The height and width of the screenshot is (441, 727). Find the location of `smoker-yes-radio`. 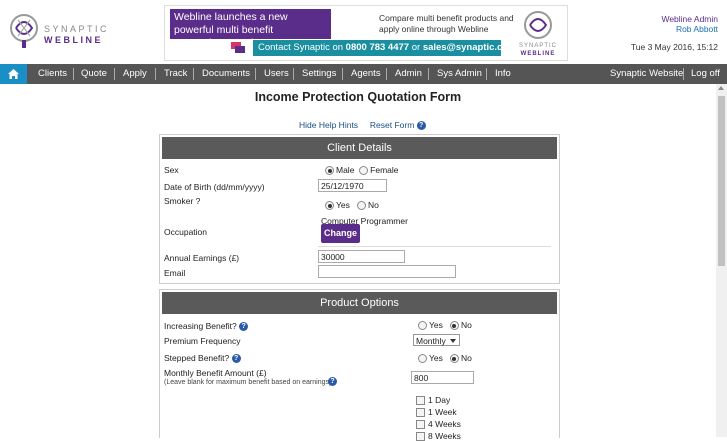

smoker-yes-radio is located at coordinates (329, 206).